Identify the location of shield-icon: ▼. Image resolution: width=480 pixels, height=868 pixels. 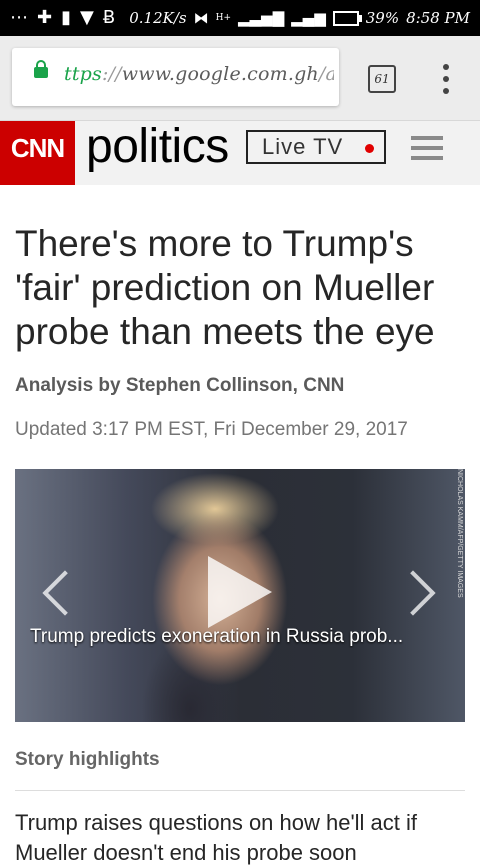
(87, 17).